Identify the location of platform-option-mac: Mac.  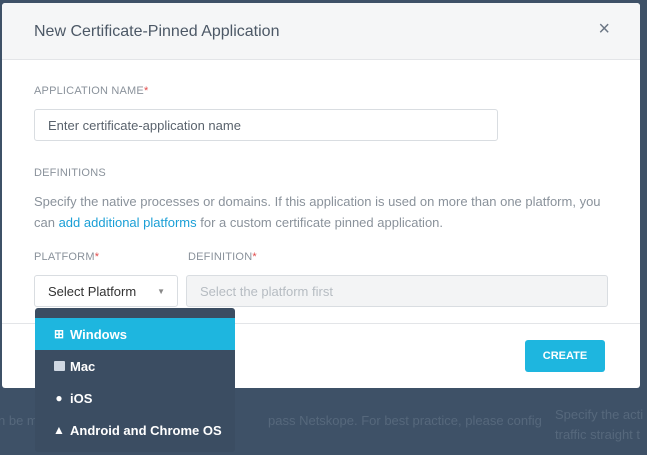
(135, 366).